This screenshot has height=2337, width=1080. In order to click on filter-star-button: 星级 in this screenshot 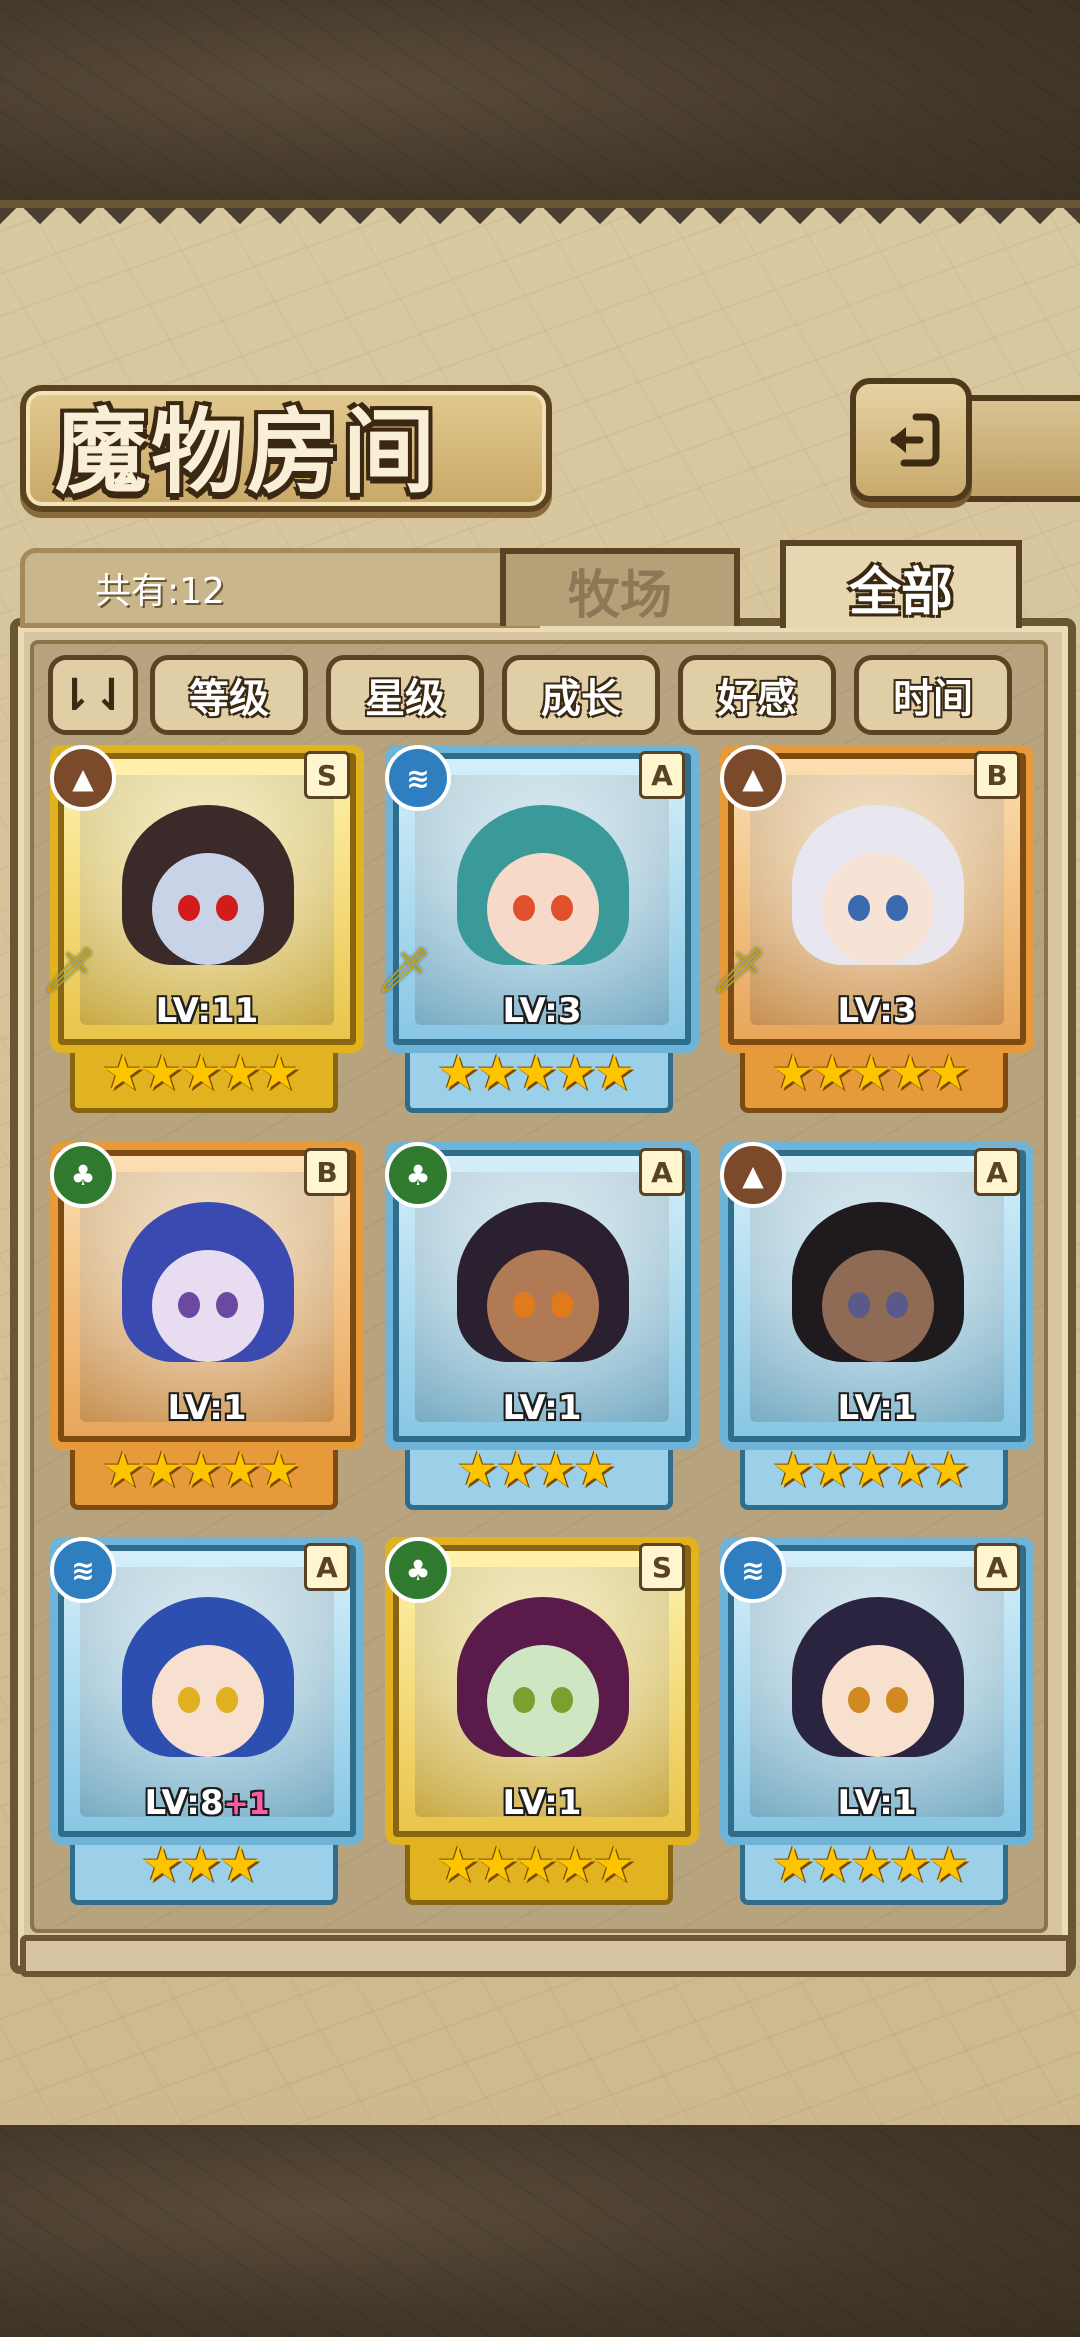, I will do `click(405, 695)`.